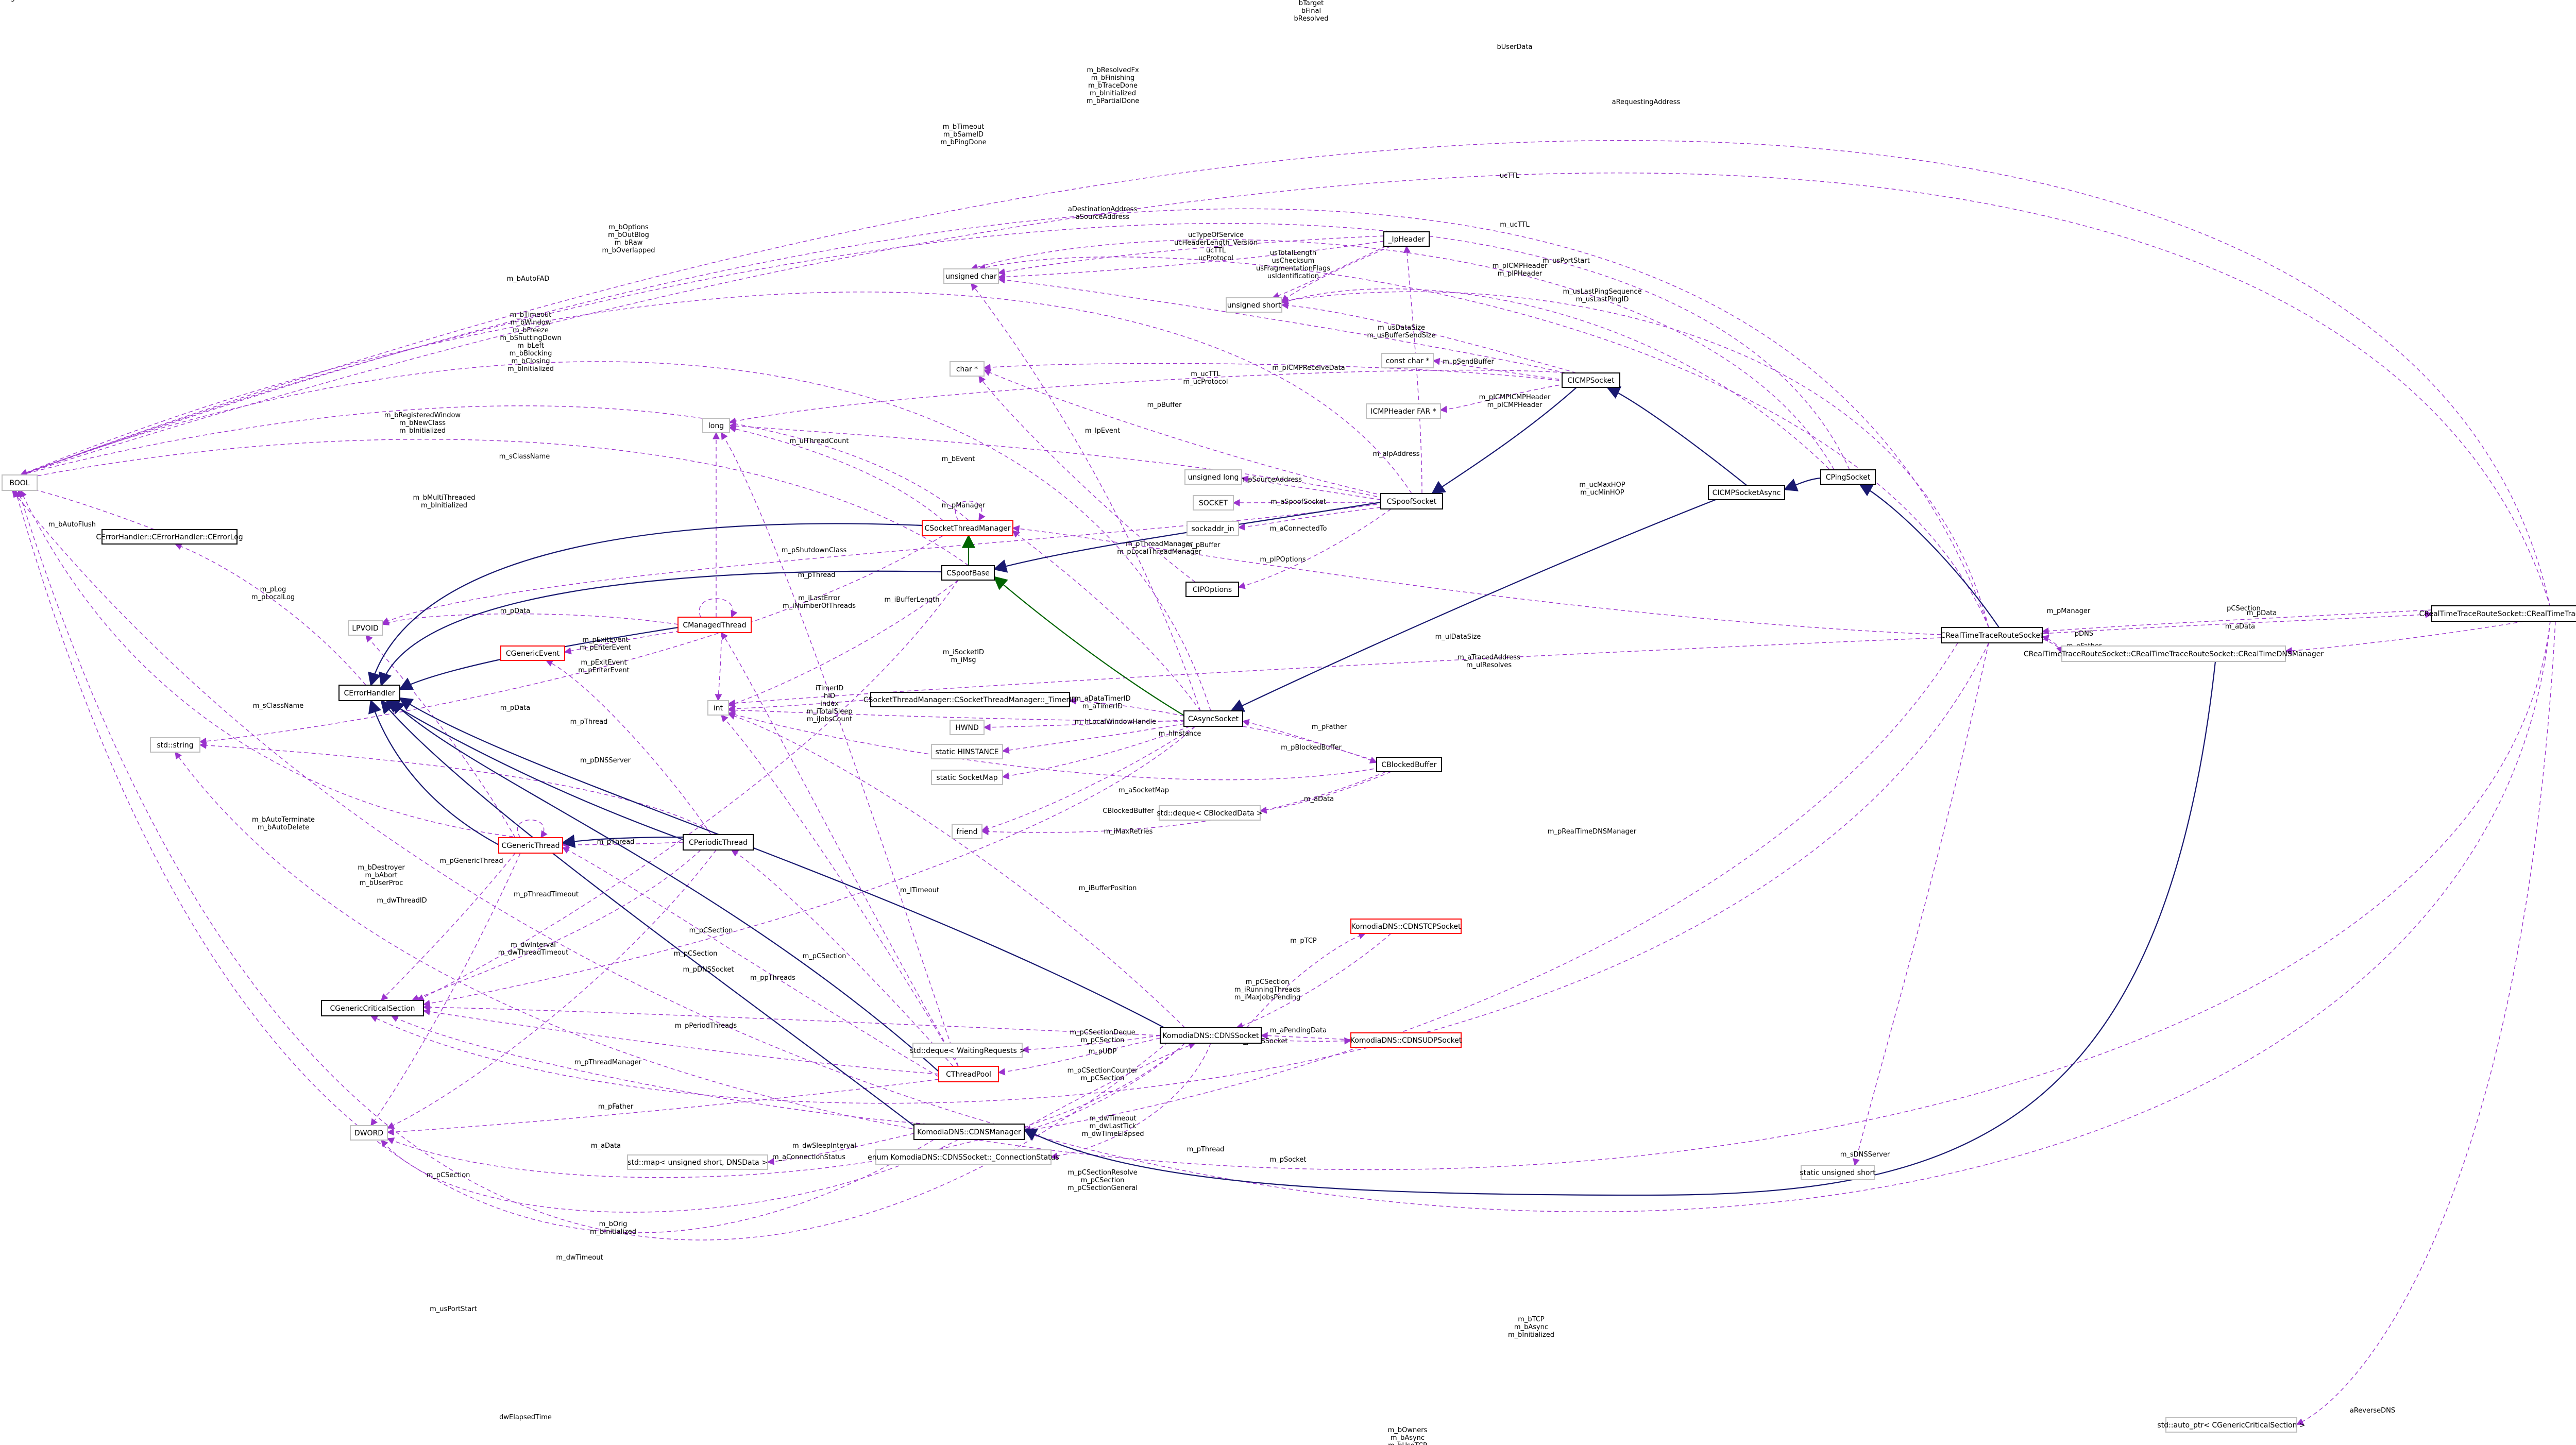 This screenshot has width=2576, height=1445. I want to click on class-node-cicmpasync: CICMPSocketAsync, so click(1746, 492).